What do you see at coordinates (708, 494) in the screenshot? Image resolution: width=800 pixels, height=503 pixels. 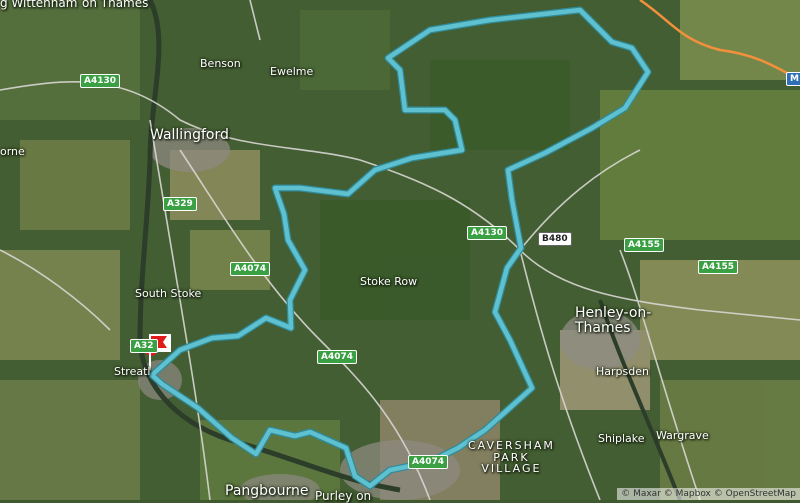 I see `map-attribution: © Maxar © Mapbox © OpenStreetMap` at bounding box center [708, 494].